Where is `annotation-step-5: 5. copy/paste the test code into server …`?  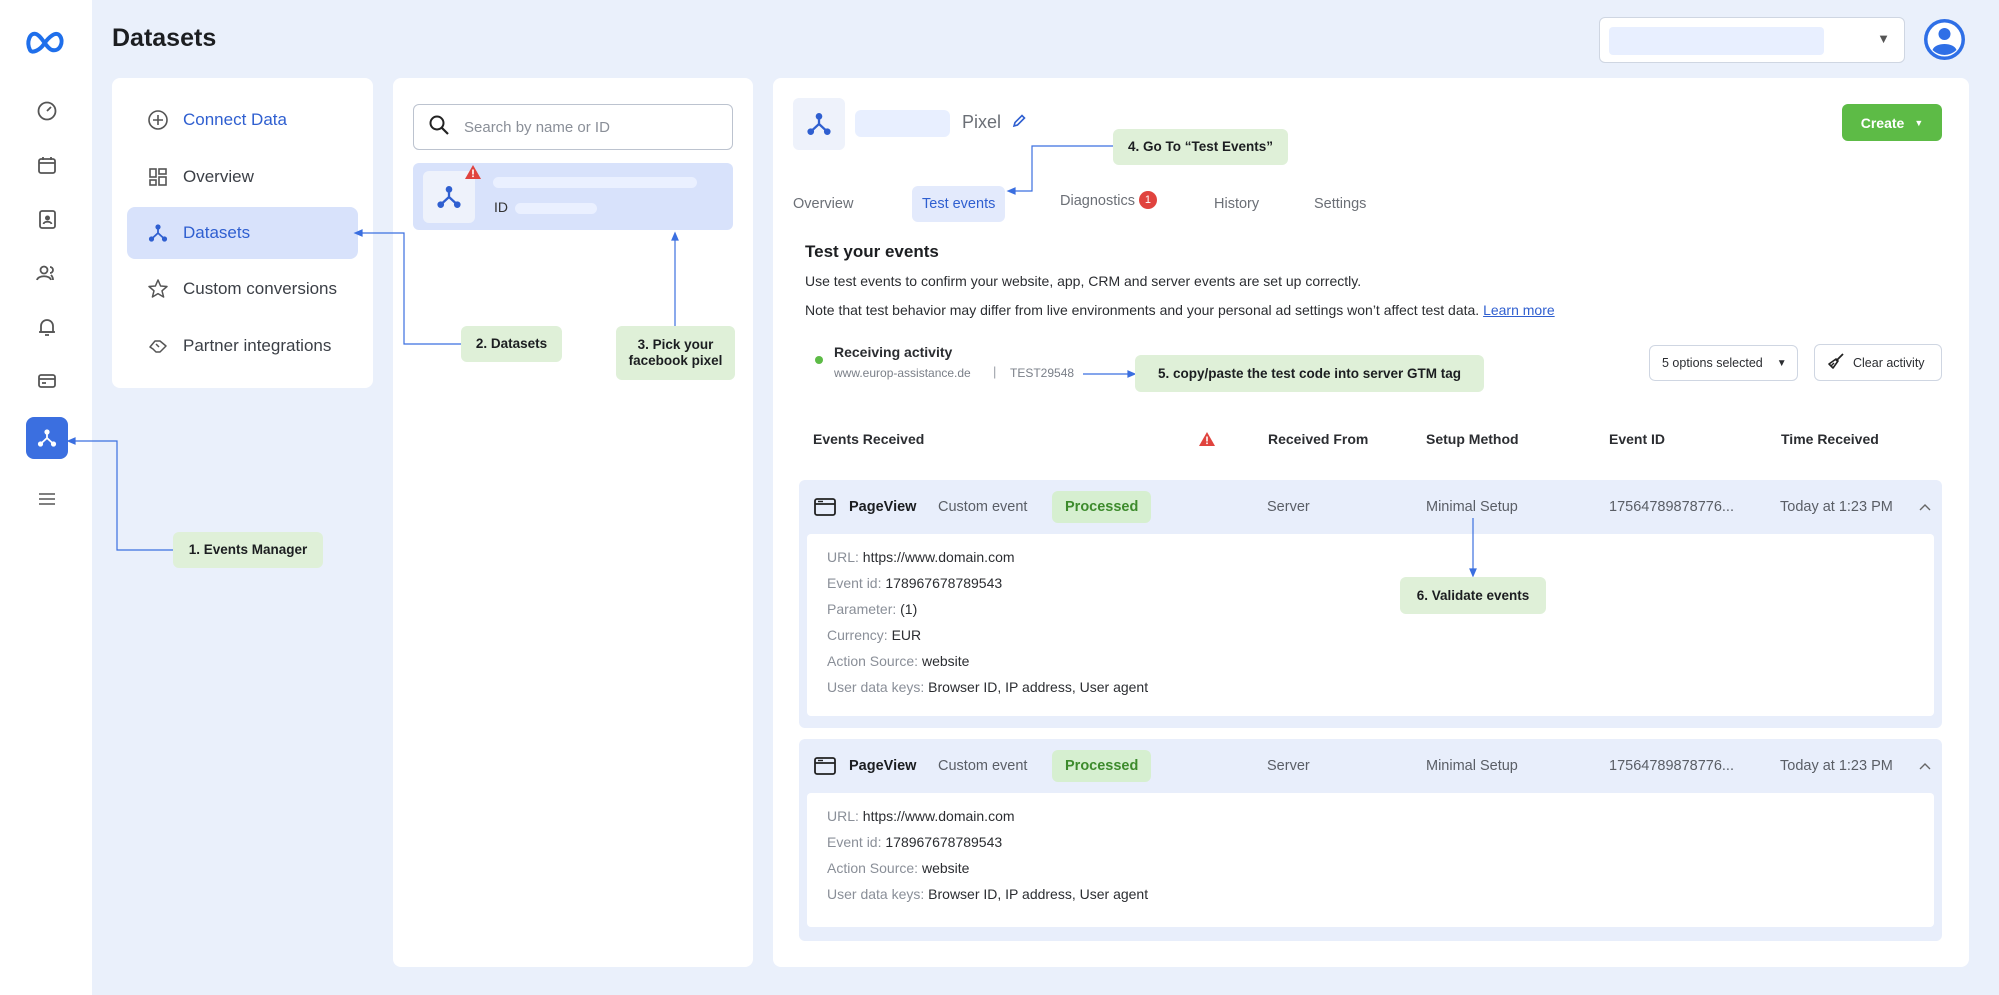 annotation-step-5: 5. copy/paste the test code into server … is located at coordinates (1309, 373).